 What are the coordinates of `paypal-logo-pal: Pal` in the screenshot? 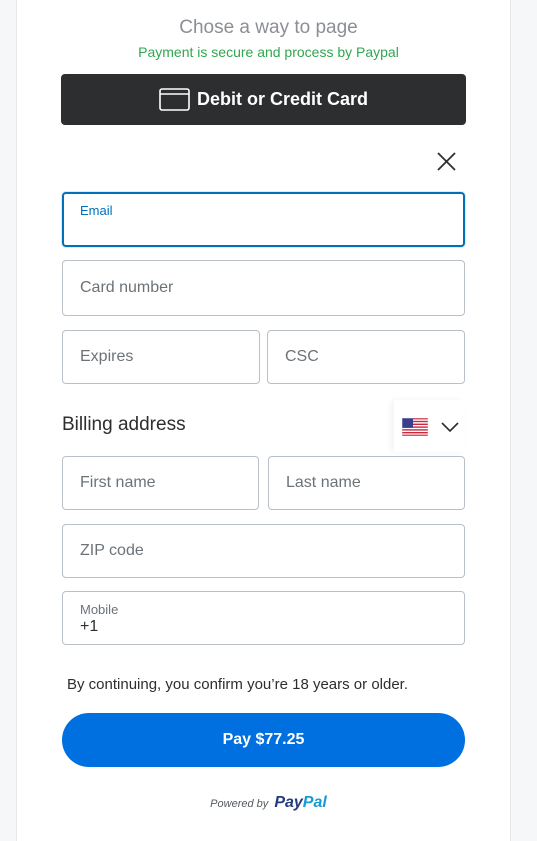 It's located at (314, 802).